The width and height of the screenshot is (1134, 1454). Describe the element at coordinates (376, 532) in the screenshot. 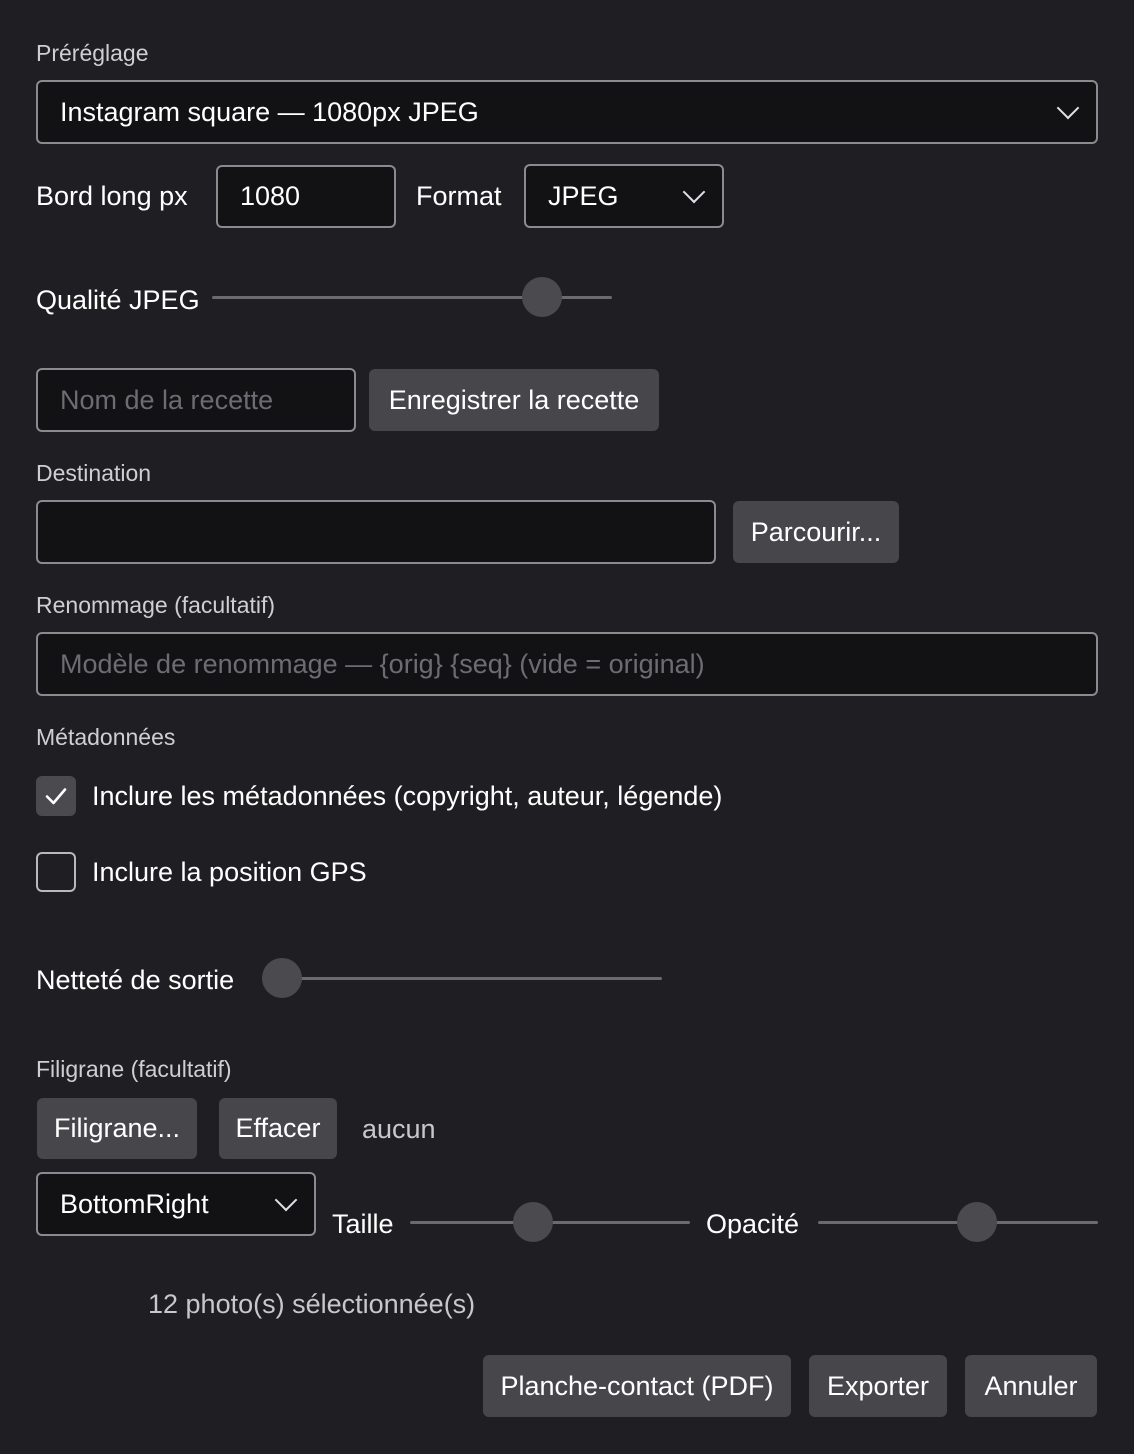

I see `destination-input` at that location.